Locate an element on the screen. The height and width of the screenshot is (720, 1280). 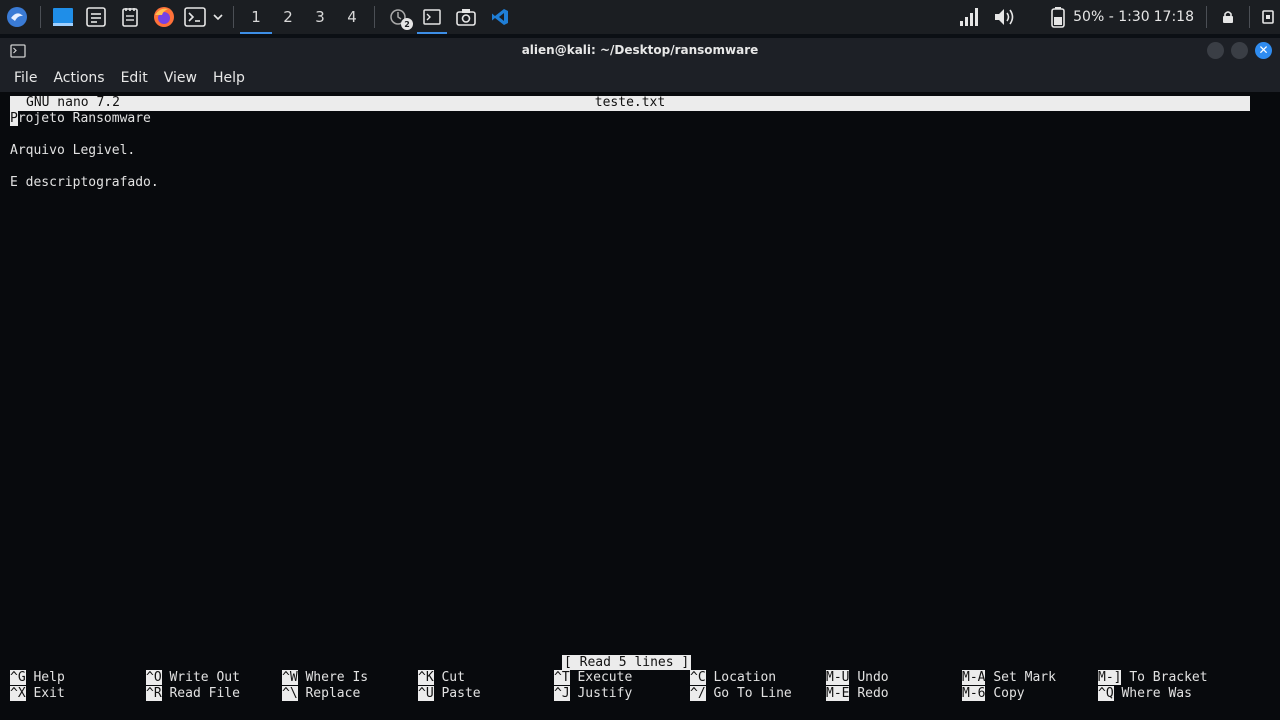
shortcut-set-mark: M-A Set Mark is located at coordinates (1009, 678).